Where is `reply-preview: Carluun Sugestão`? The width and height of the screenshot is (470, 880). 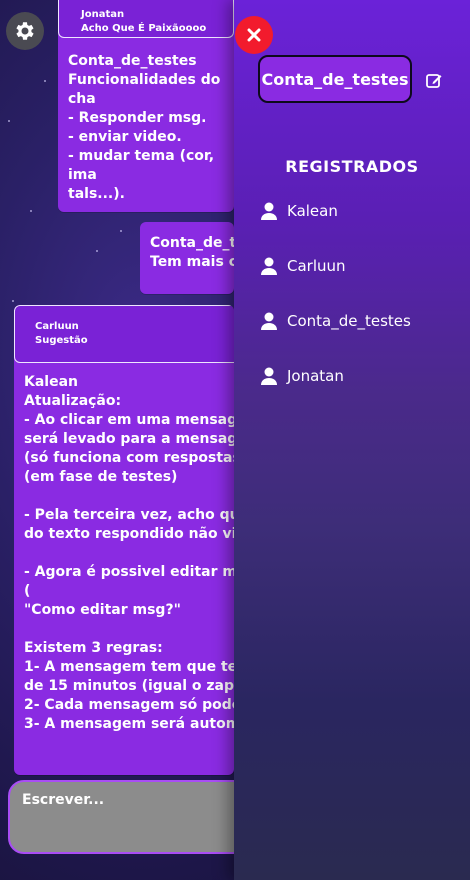
reply-preview: Carluun Sugestão is located at coordinates (124, 334).